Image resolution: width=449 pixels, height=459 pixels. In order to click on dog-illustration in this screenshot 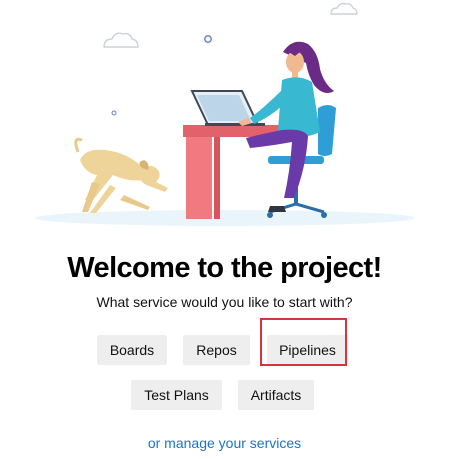, I will do `click(121, 175)`.